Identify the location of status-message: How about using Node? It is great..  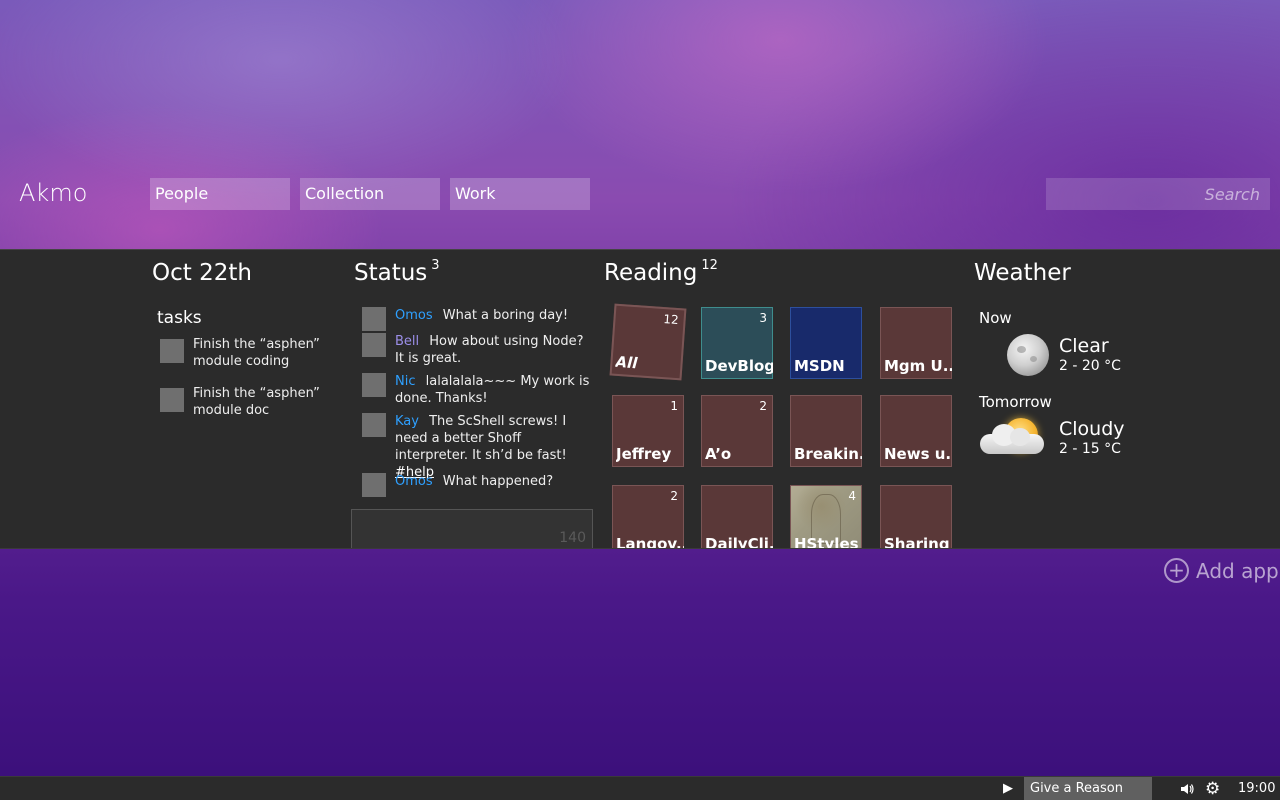
(489, 350).